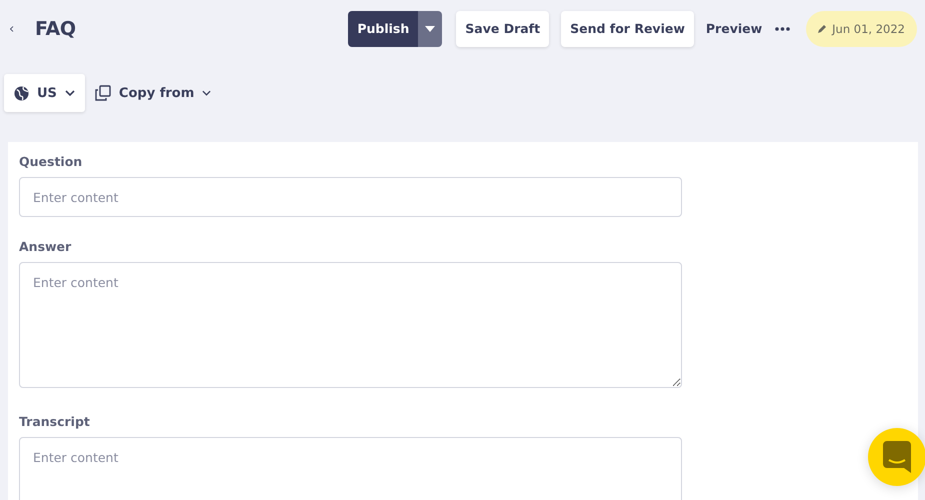  Describe the element at coordinates (823, 28) in the screenshot. I see `pencil-icon` at that location.